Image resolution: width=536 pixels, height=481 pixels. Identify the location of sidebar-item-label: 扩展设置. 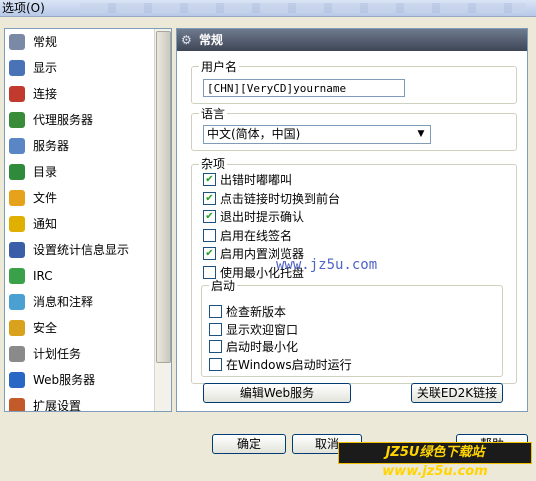
(57, 405).